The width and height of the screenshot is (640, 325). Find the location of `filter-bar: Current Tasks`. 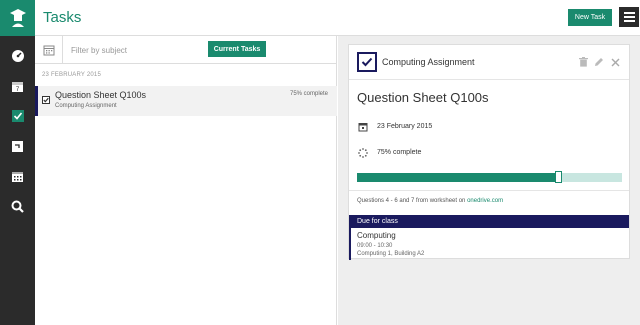

filter-bar: Current Tasks is located at coordinates (186, 50).